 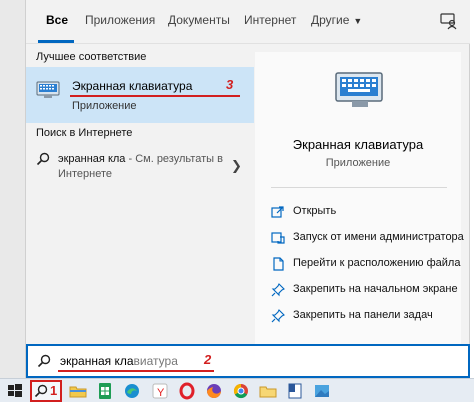 I want to click on admin-icon, so click(x=278, y=238).